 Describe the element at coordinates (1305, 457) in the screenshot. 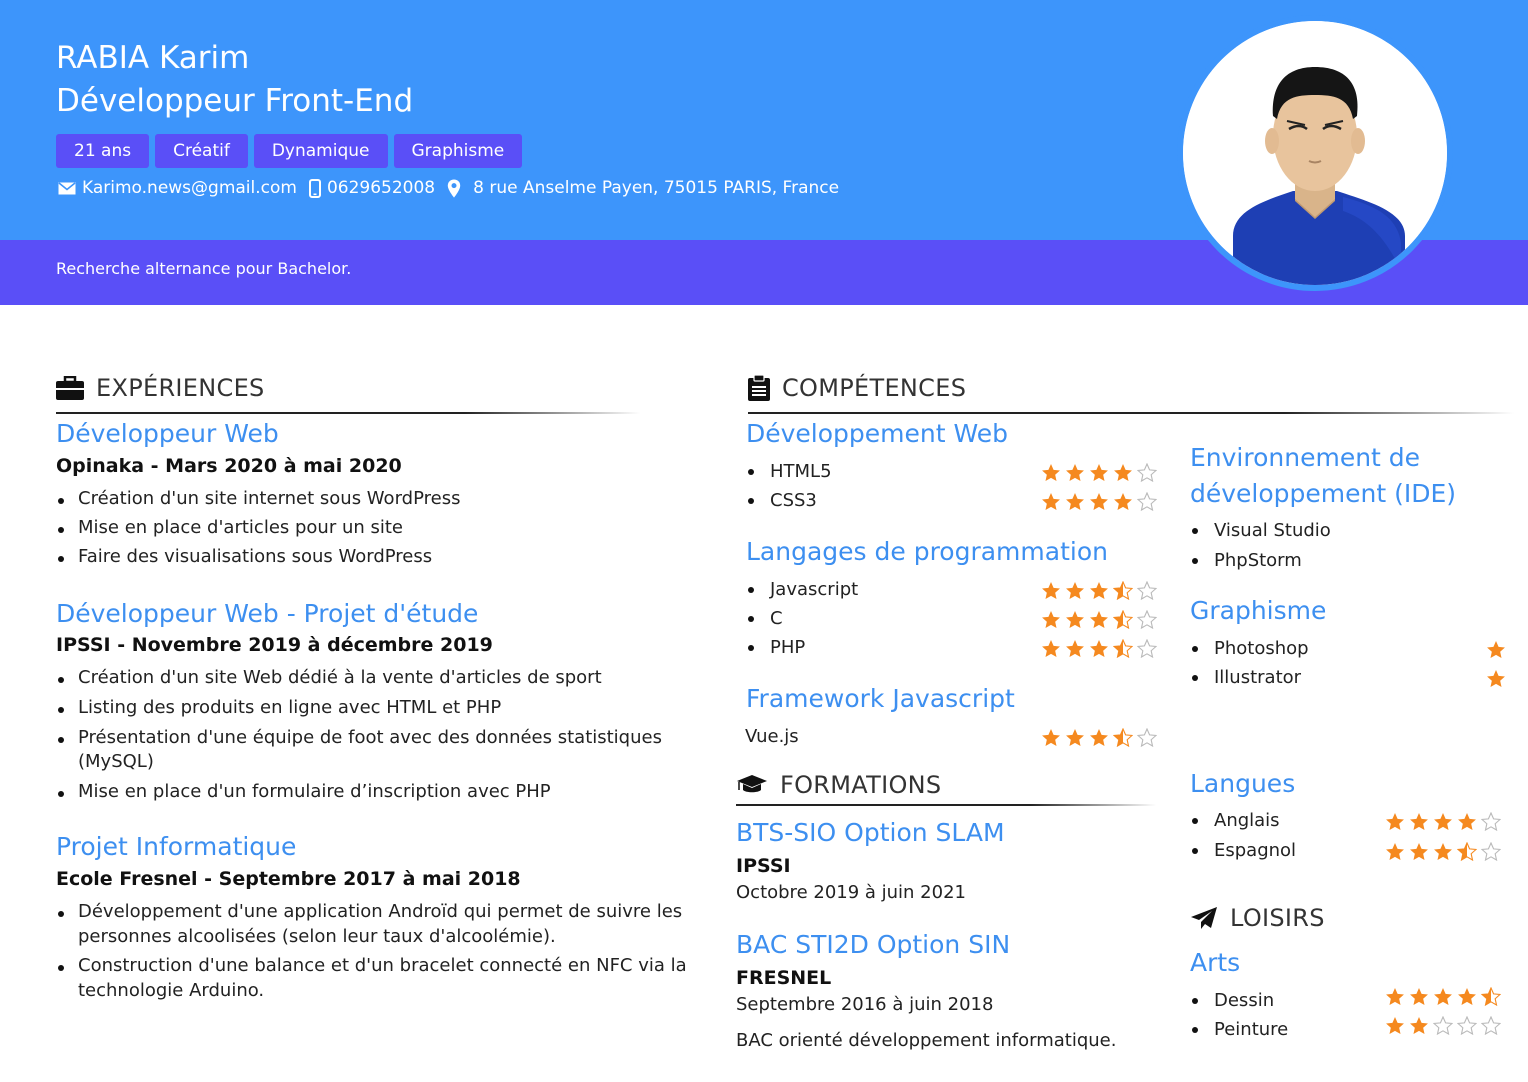

I see `skill-category-title: Environnement de` at that location.